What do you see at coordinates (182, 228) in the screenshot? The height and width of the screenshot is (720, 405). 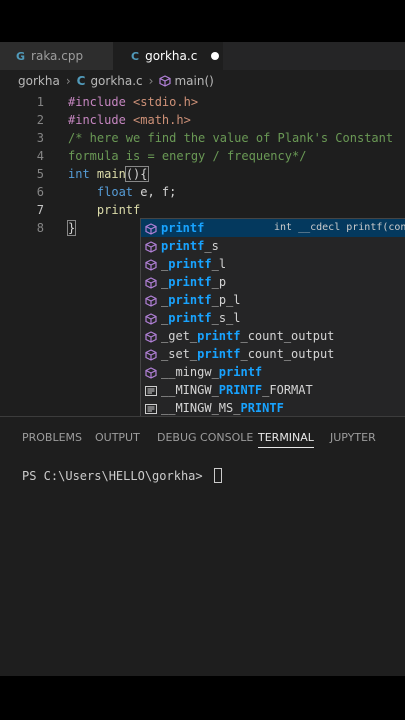 I see `suggestion-label: printf` at bounding box center [182, 228].